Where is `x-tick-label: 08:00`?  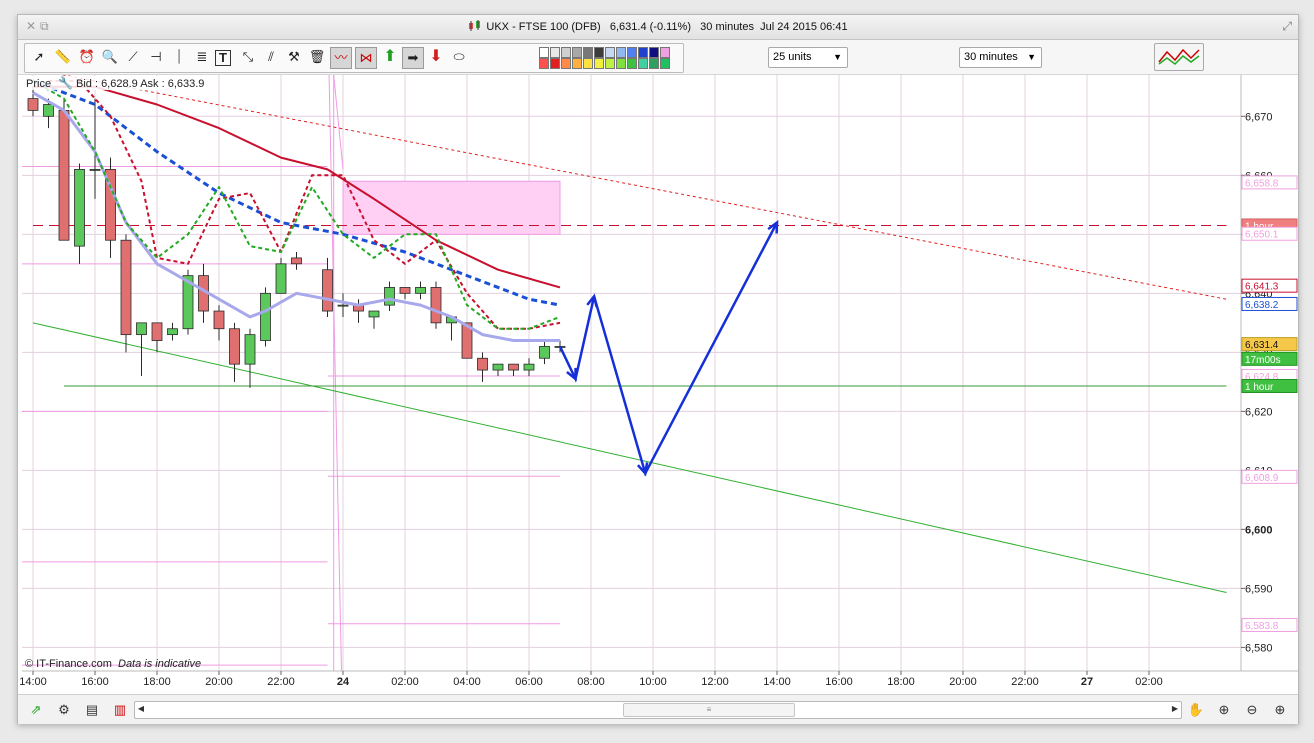
x-tick-label: 08:00 is located at coordinates (591, 682).